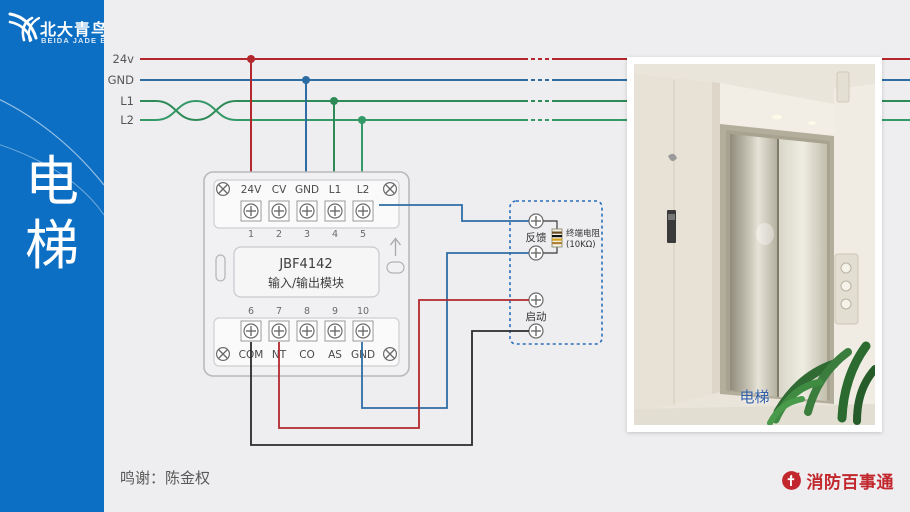 This screenshot has height=512, width=910. I want to click on device-dashed-border, so click(556, 272).